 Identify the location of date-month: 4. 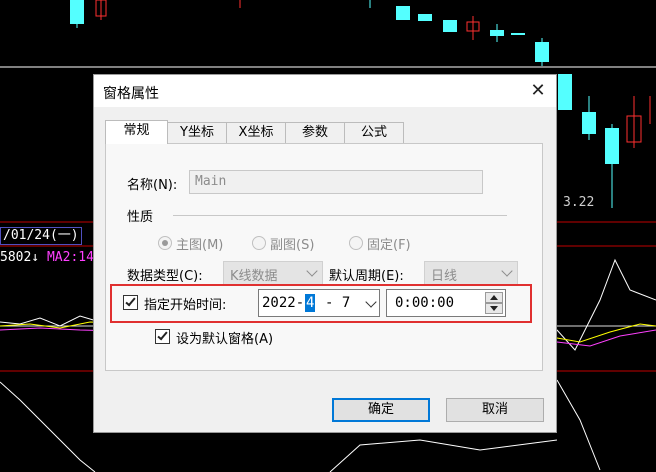
(310, 303).